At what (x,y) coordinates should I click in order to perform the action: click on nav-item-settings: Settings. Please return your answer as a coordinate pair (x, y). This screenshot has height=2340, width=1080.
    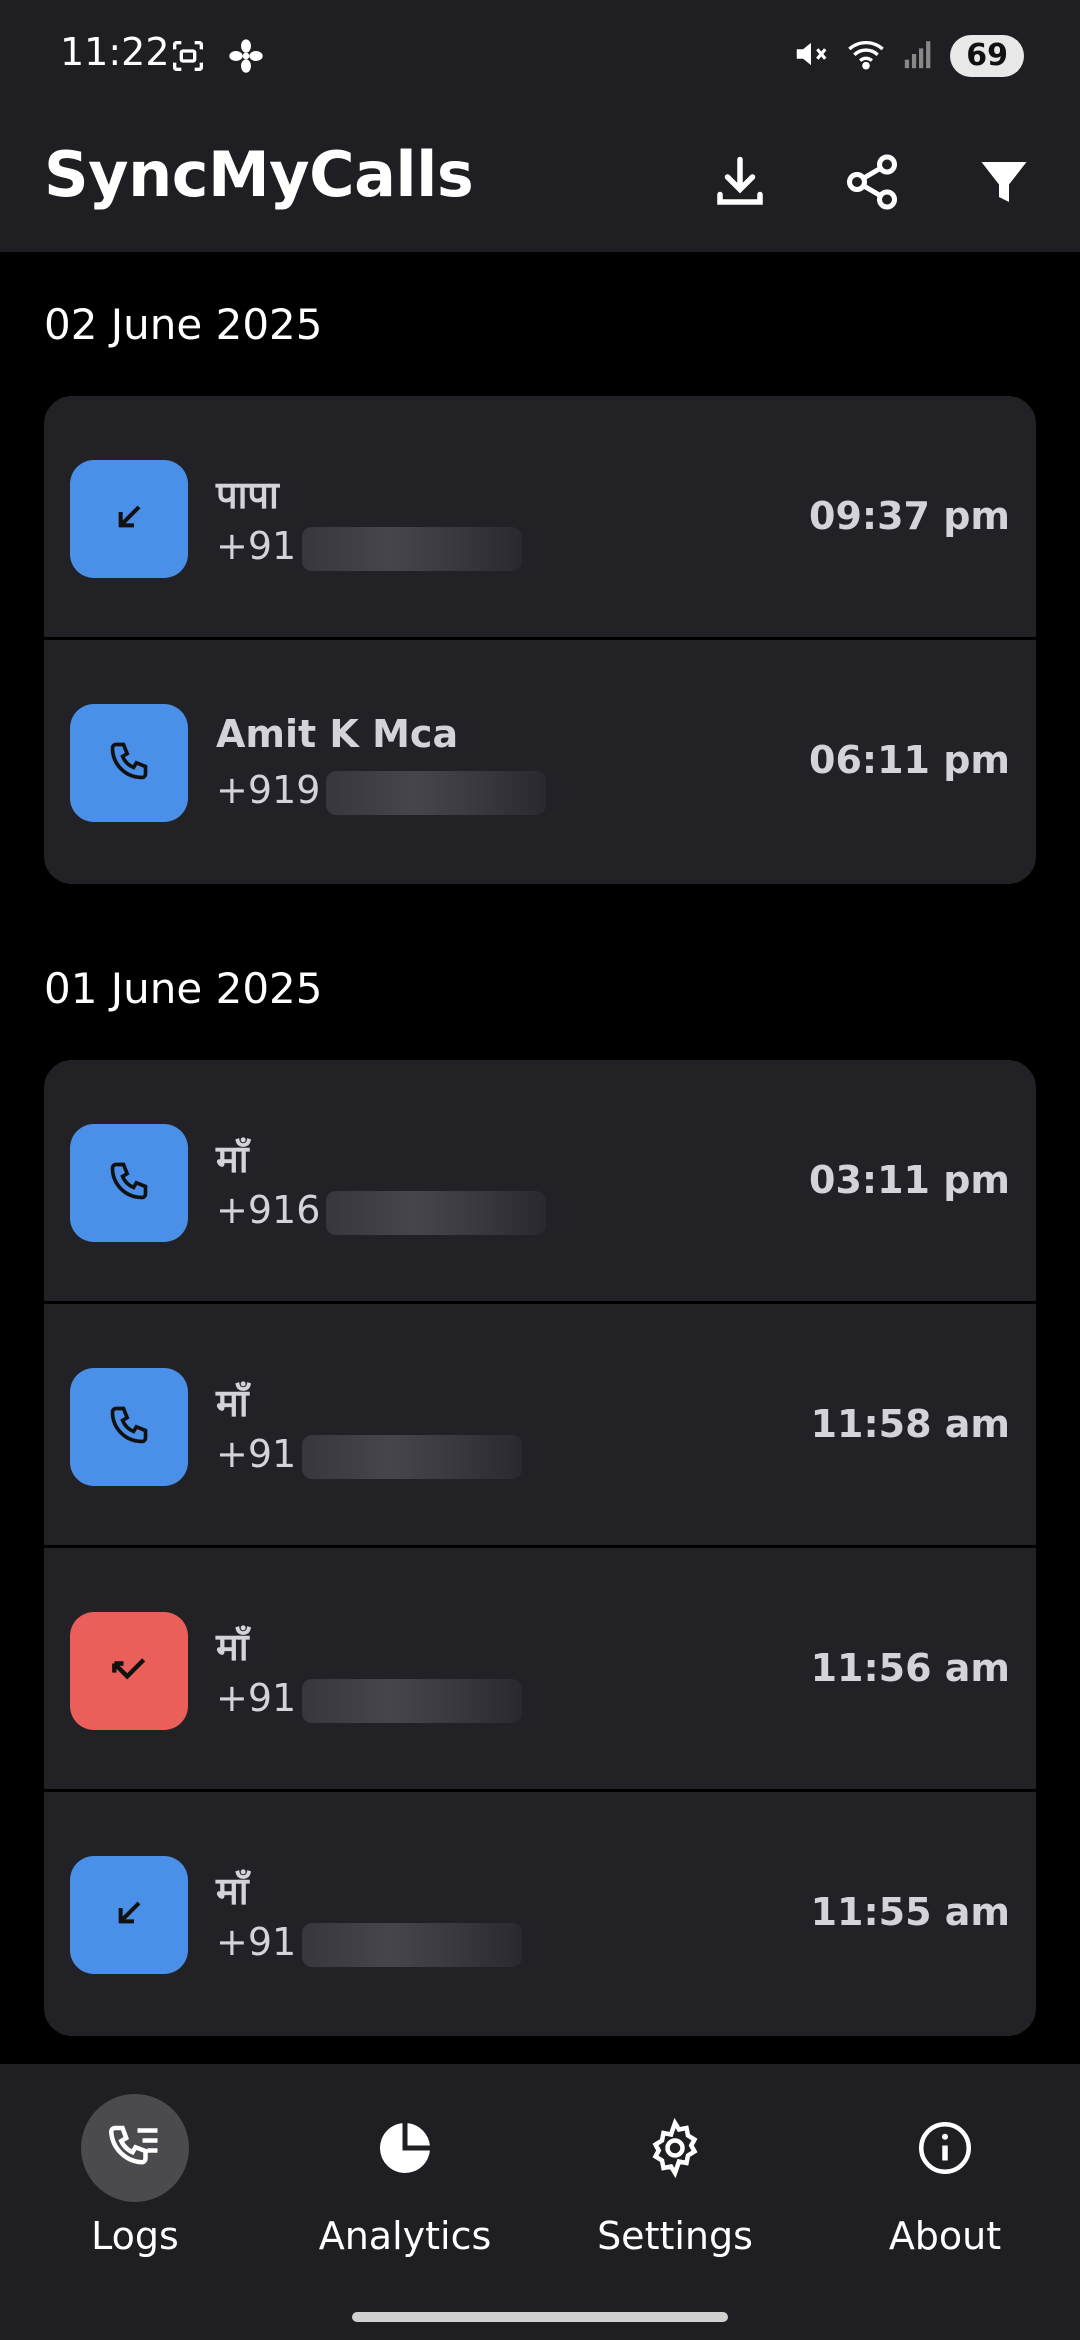
    Looking at the image, I should click on (675, 2179).